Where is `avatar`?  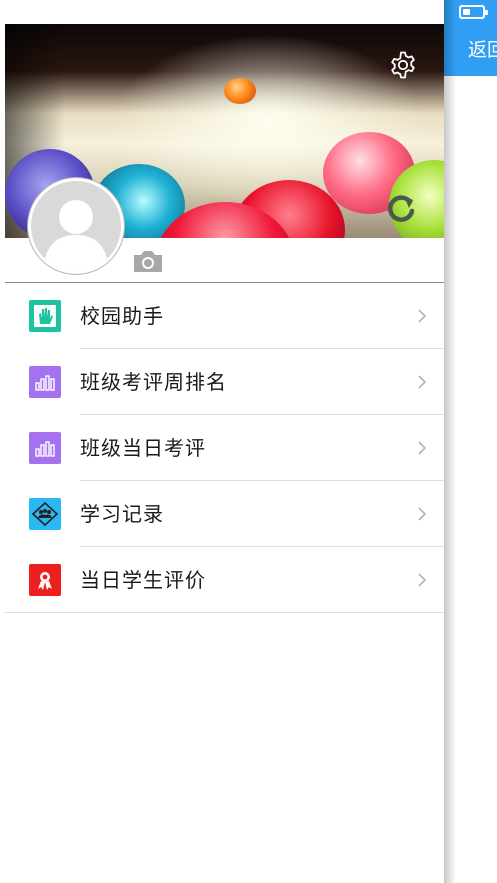
avatar is located at coordinates (76, 226).